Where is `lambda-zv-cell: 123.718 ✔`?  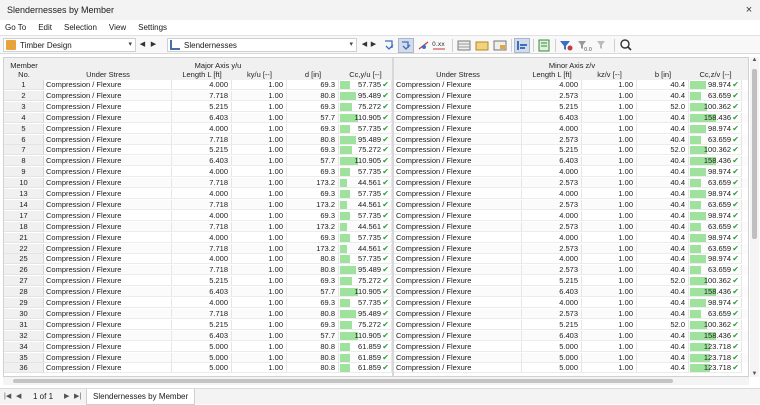
lambda-zv-cell: 123.718 ✔ is located at coordinates (715, 368).